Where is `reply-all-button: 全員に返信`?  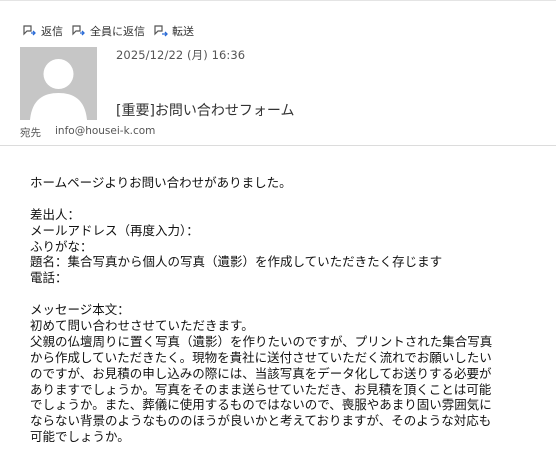 reply-all-button: 全員に返信 is located at coordinates (108, 31).